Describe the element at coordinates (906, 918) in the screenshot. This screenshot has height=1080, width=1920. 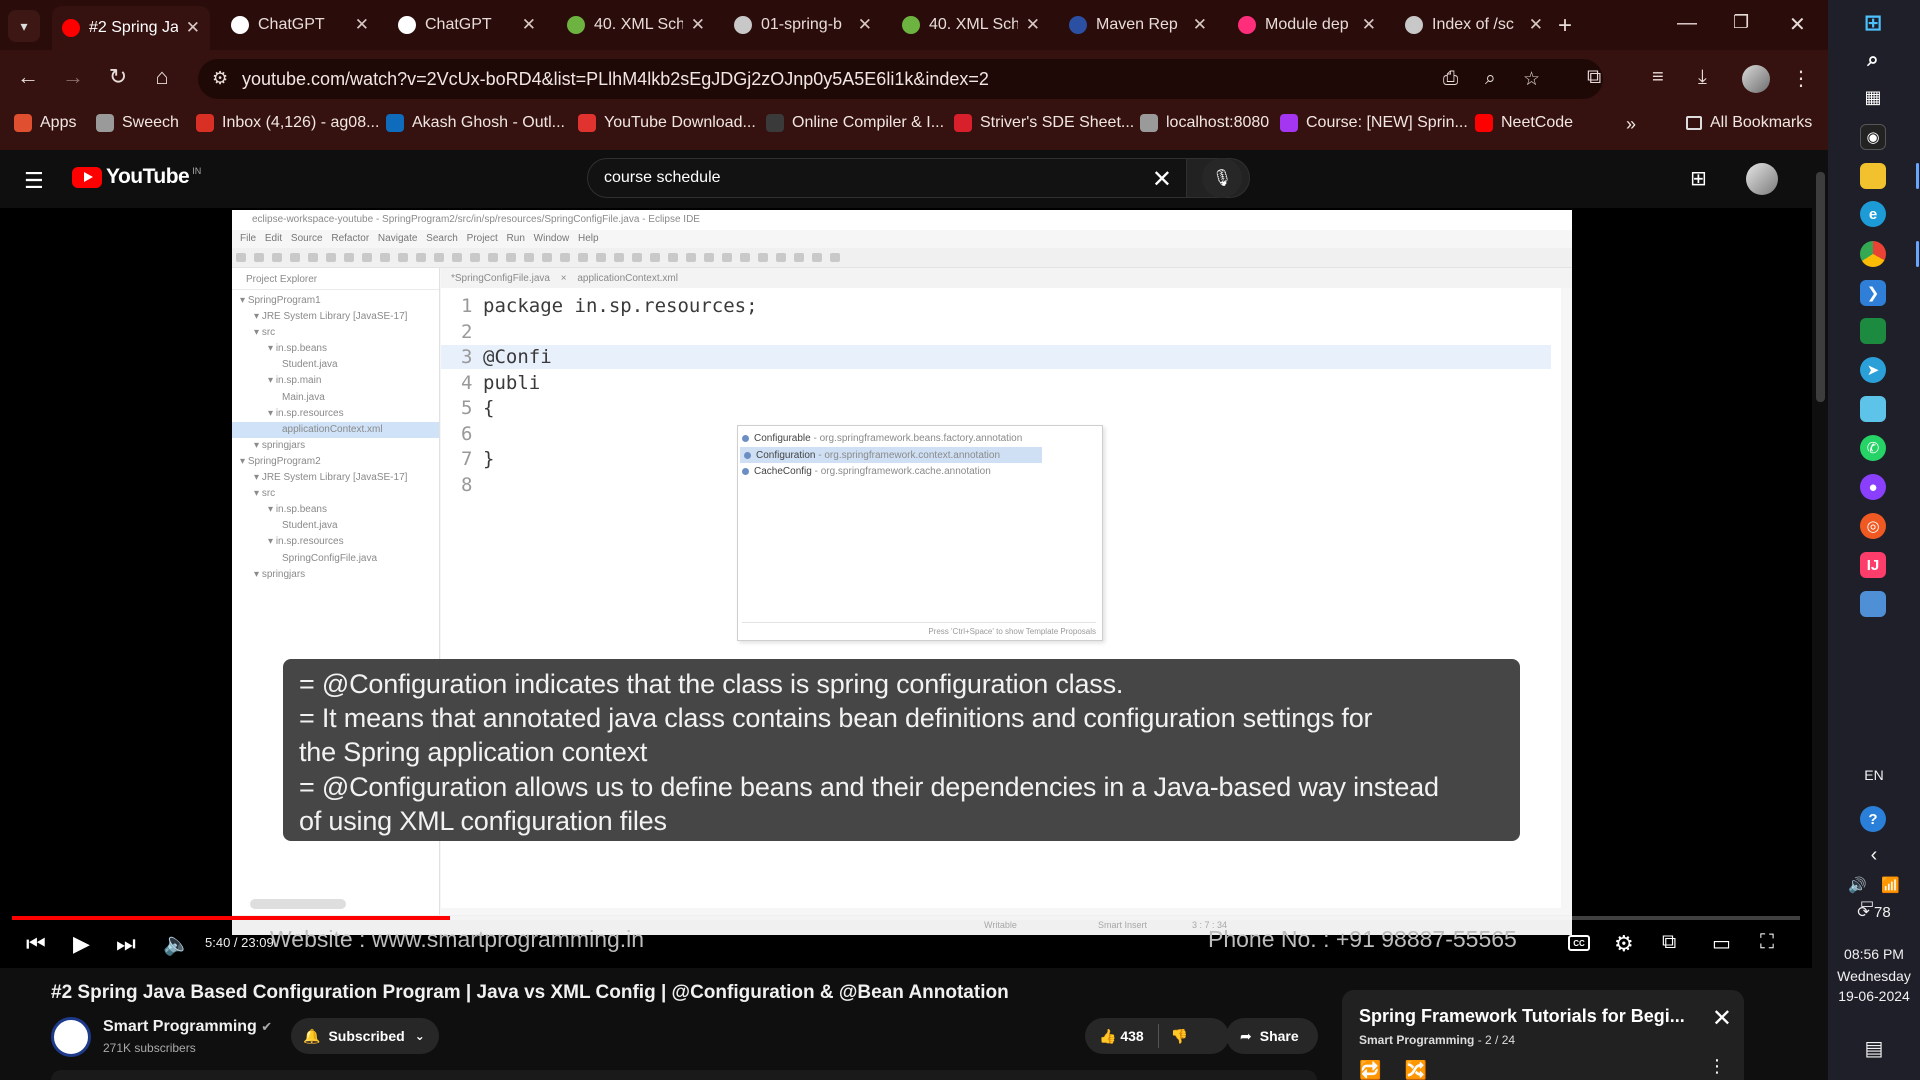
I see `video-progress-bar` at that location.